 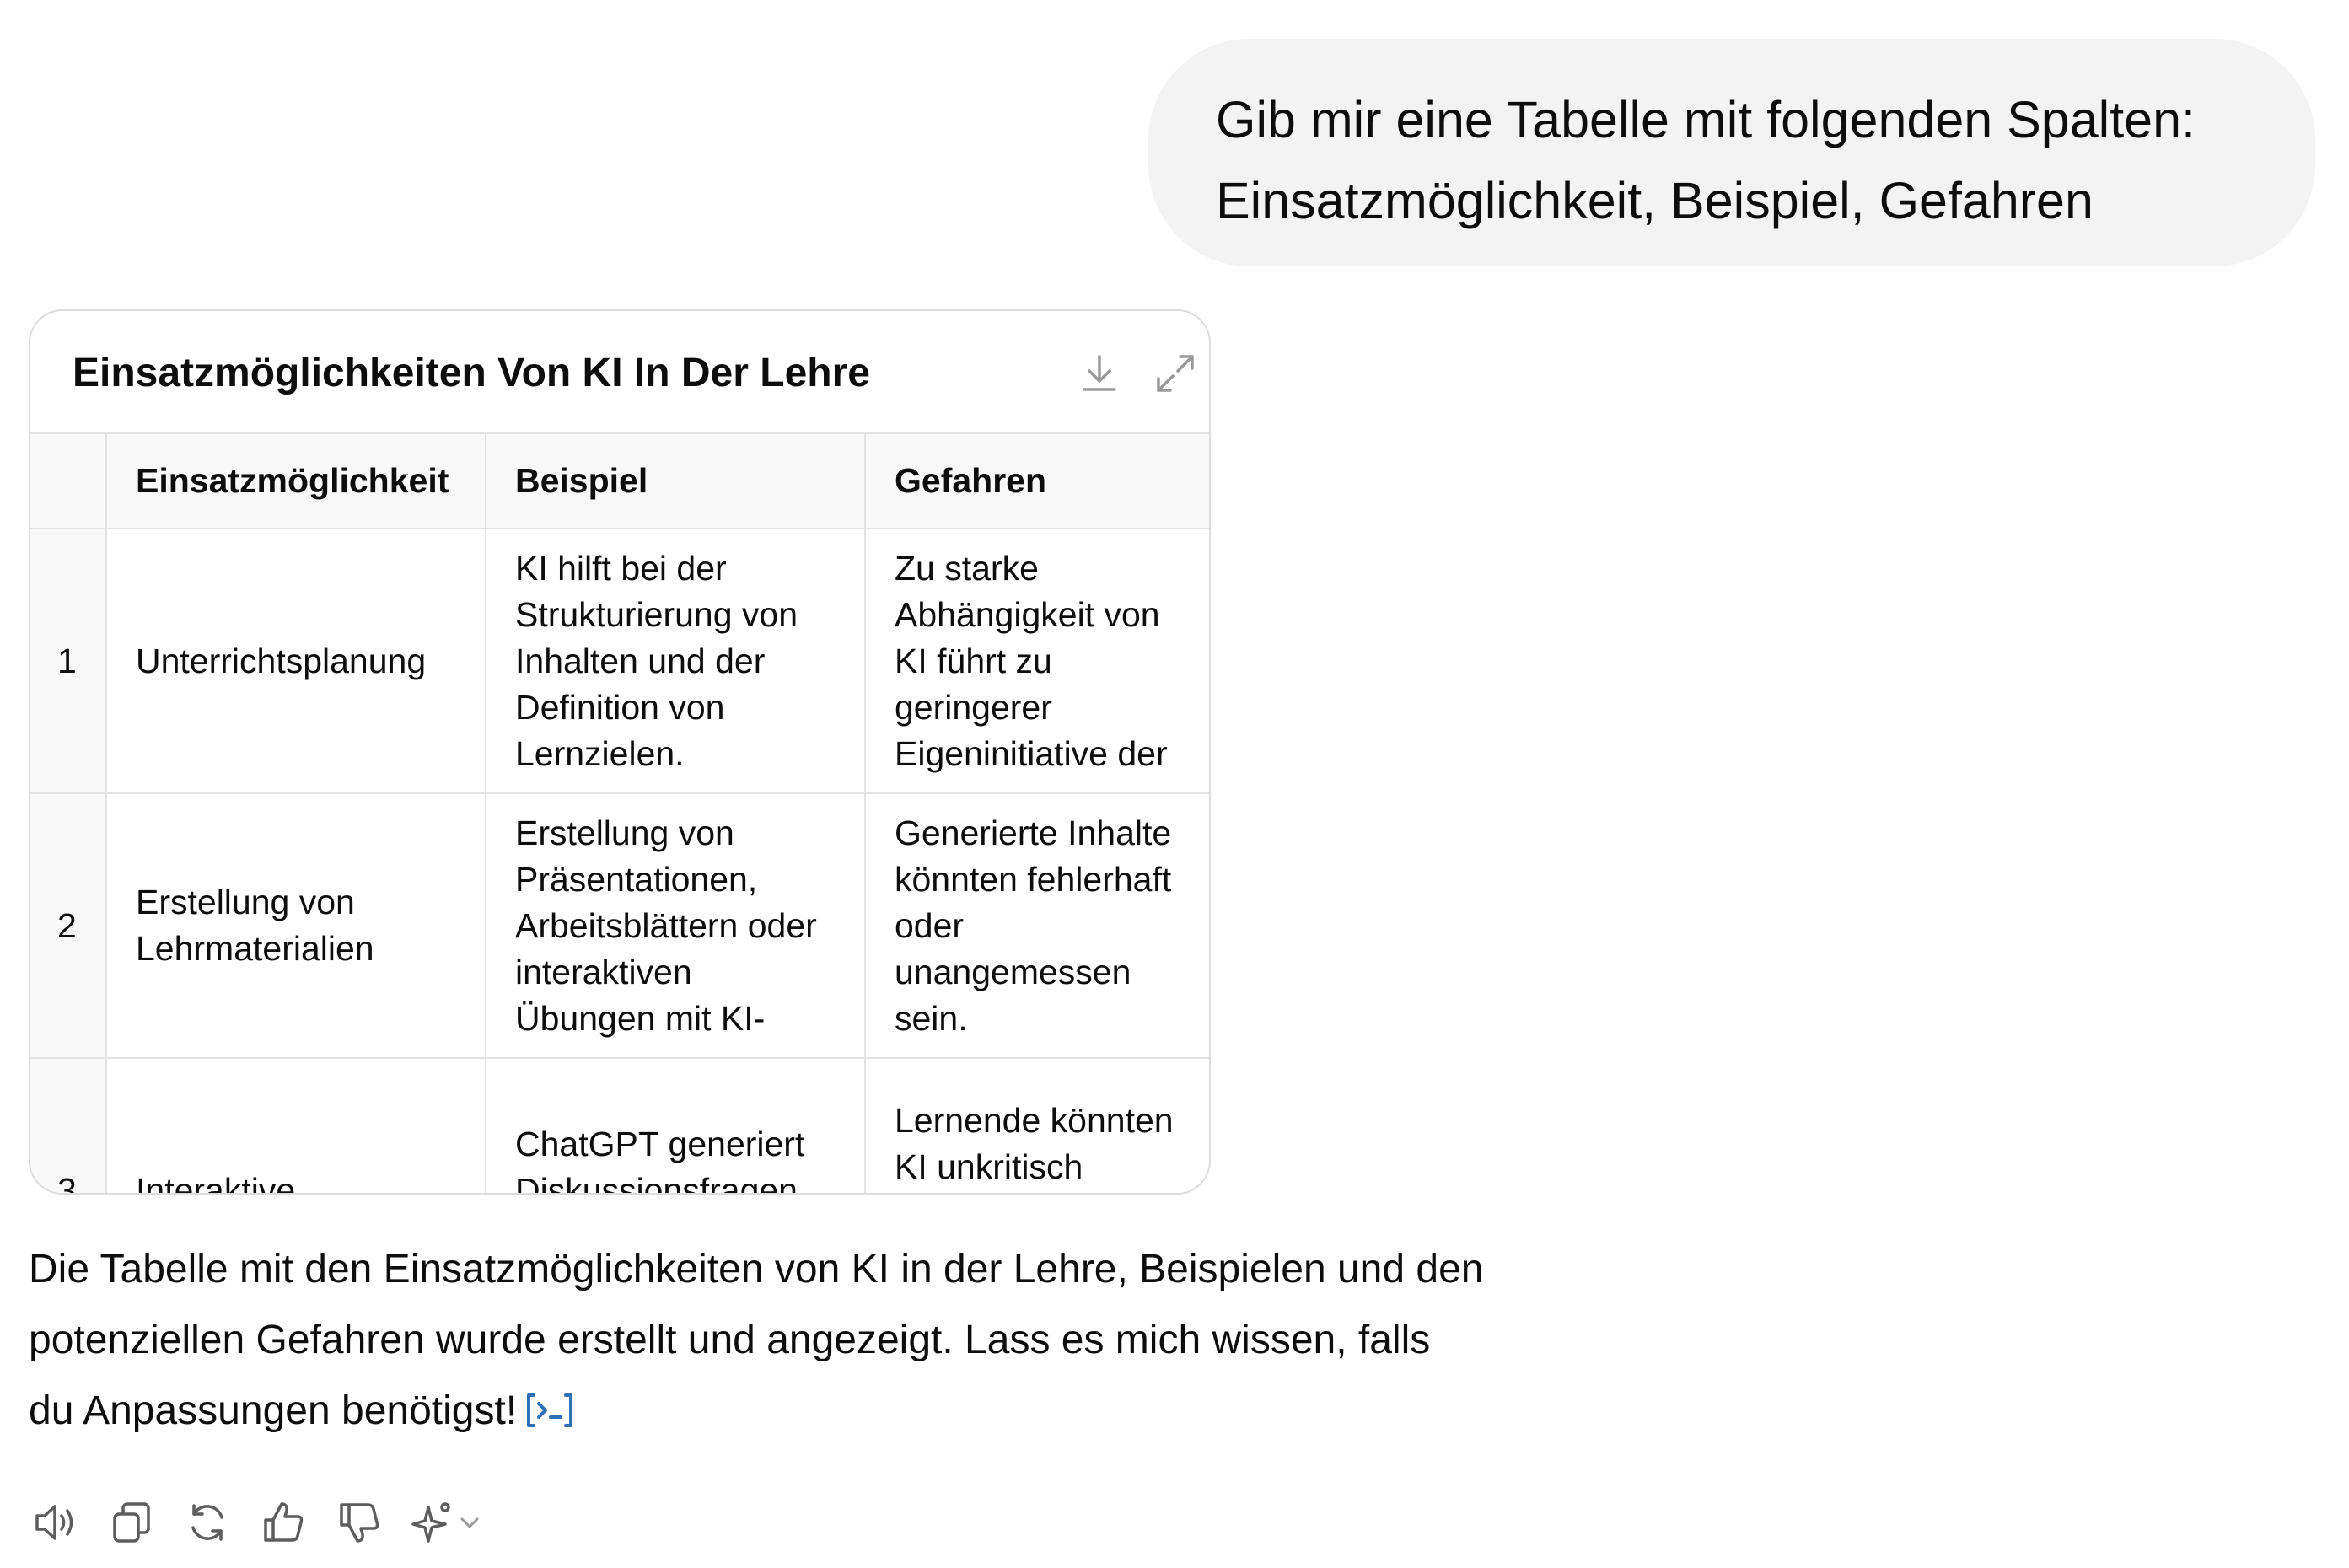 What do you see at coordinates (296, 481) in the screenshot?
I see `column-header-einsatzmoeglichkeit: Einsatzmöglichkeit` at bounding box center [296, 481].